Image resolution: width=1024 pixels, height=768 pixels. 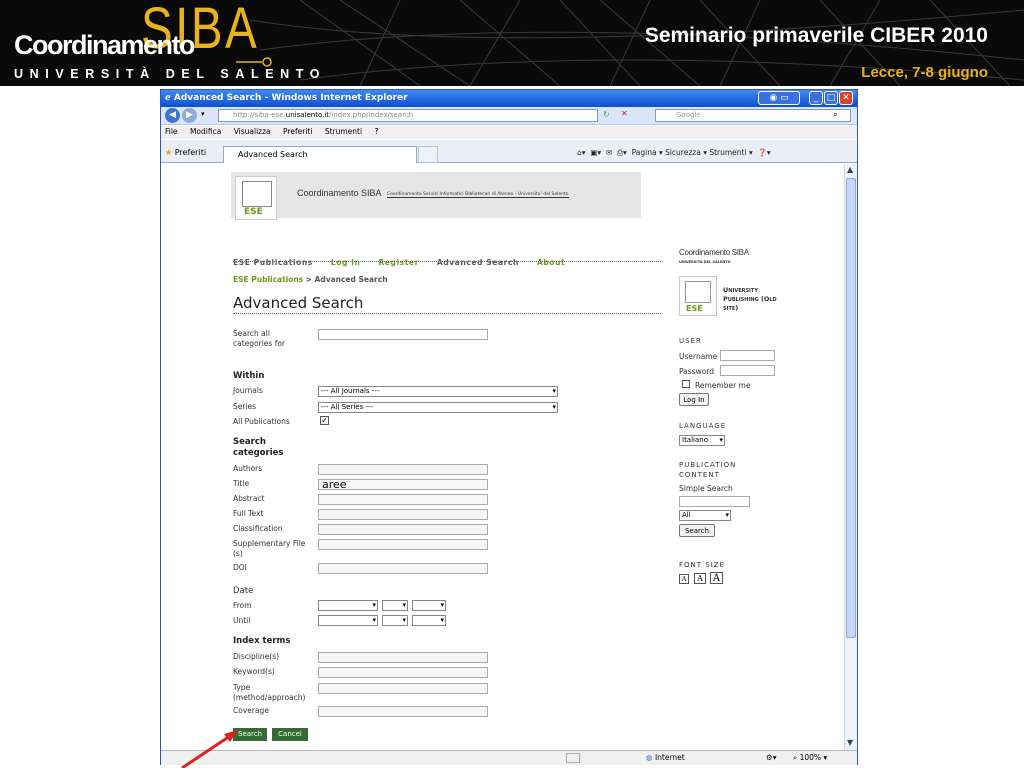 What do you see at coordinates (438, 407) in the screenshot?
I see `series-select: --- All Series ---` at bounding box center [438, 407].